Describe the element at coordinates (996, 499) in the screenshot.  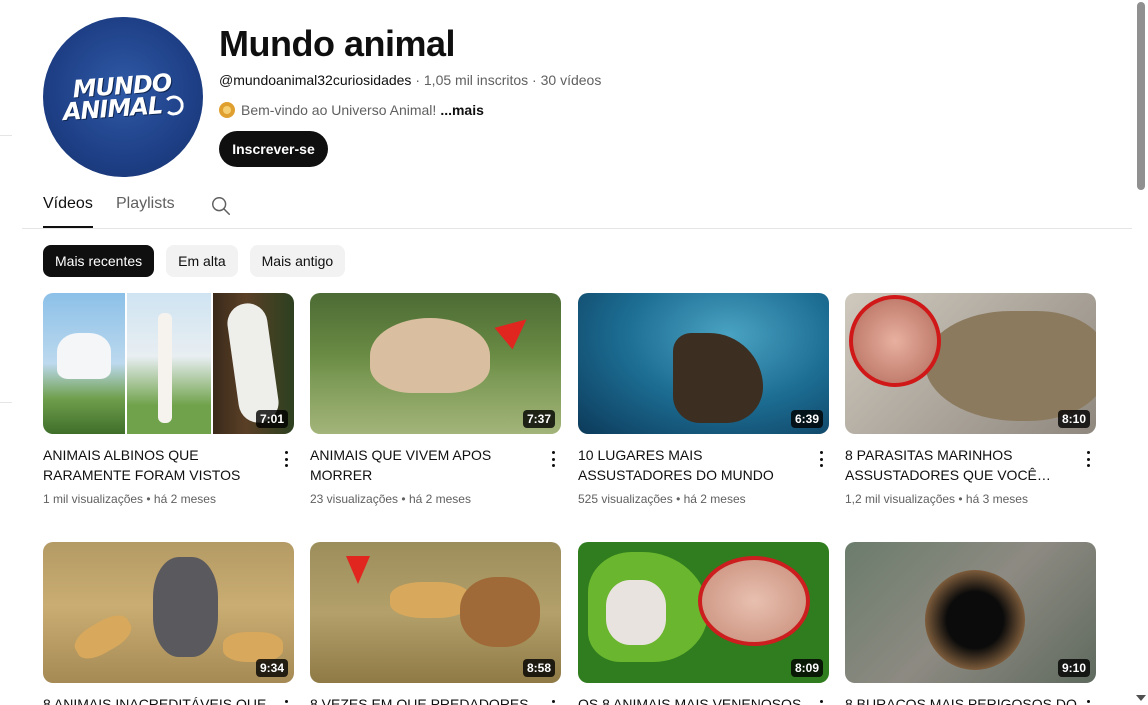
I see `upload-age: há 3 meses` at that location.